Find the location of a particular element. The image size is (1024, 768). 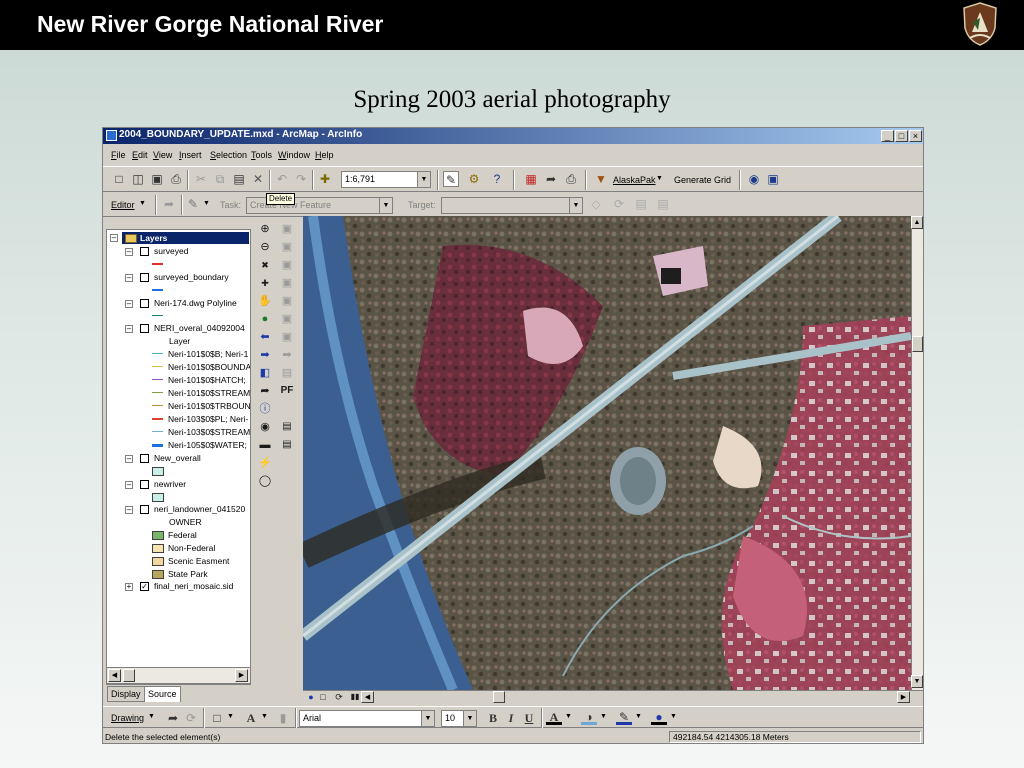

fill-color-dropdown-icon: ▼ is located at coordinates (603, 716).